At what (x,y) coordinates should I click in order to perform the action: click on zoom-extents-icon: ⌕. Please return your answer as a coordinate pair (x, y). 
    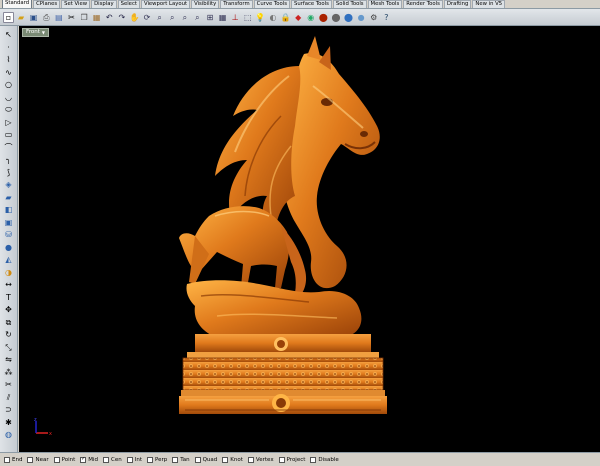
    Looking at the image, I should click on (184, 17).